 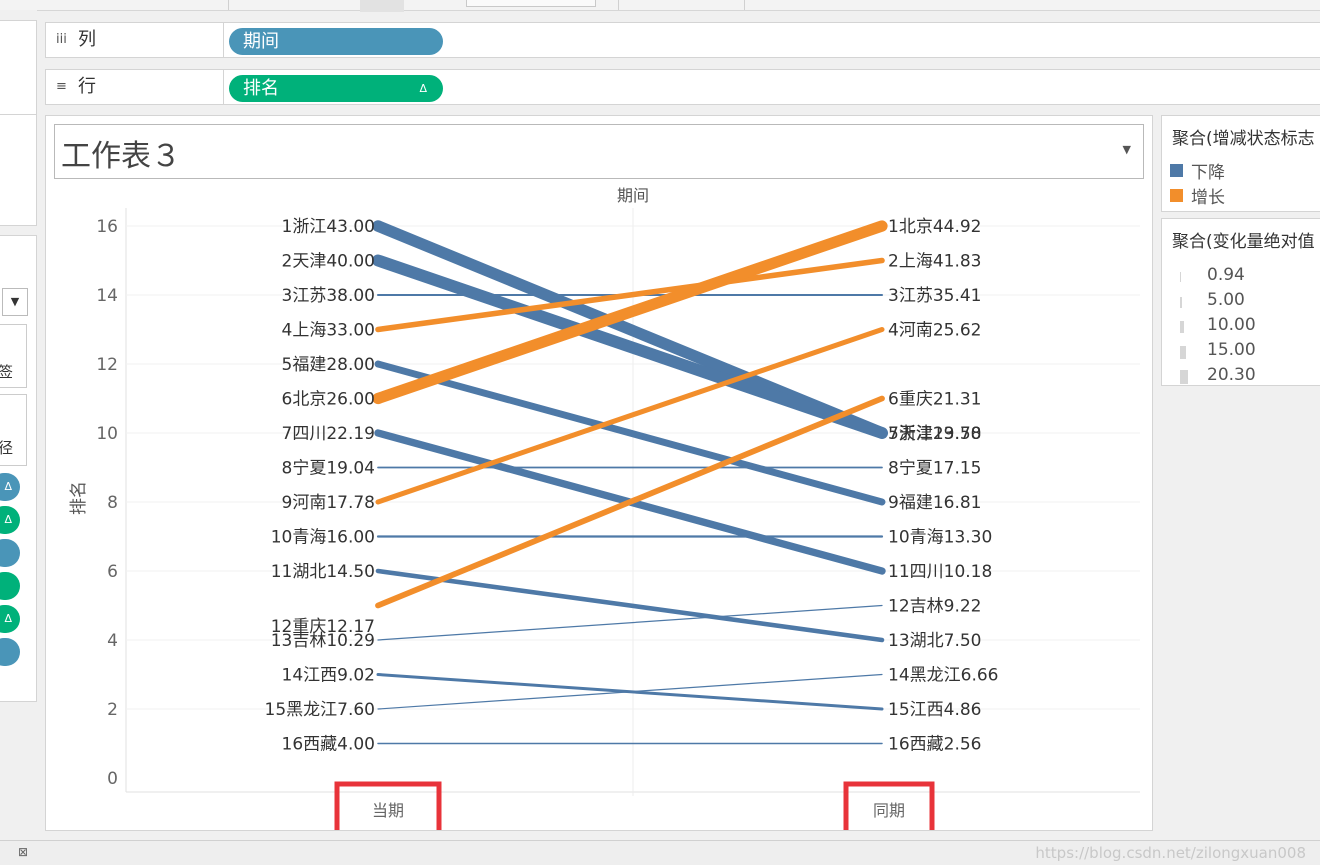 What do you see at coordinates (1208, 198) in the screenshot?
I see `color-legend-label: 增长` at bounding box center [1208, 198].